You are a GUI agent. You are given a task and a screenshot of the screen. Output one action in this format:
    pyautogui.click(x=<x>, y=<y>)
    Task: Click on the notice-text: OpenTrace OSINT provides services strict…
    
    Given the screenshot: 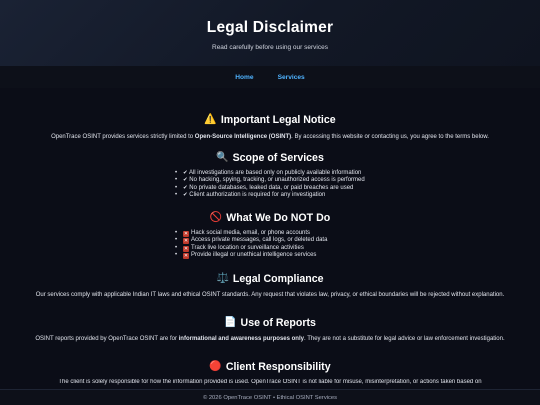 What is the action you would take?
    pyautogui.click(x=270, y=137)
    